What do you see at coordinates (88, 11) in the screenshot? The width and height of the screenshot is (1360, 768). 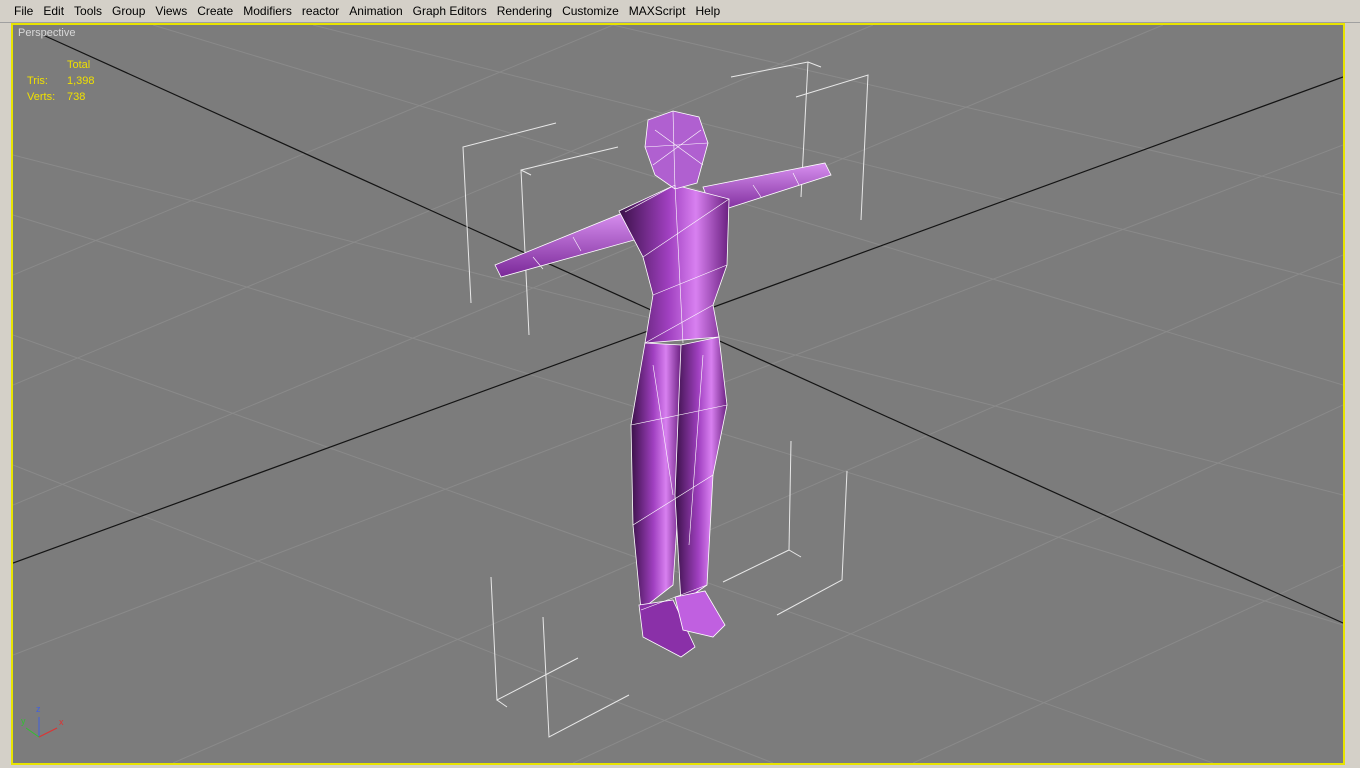 I see `menu-tools: Tools` at bounding box center [88, 11].